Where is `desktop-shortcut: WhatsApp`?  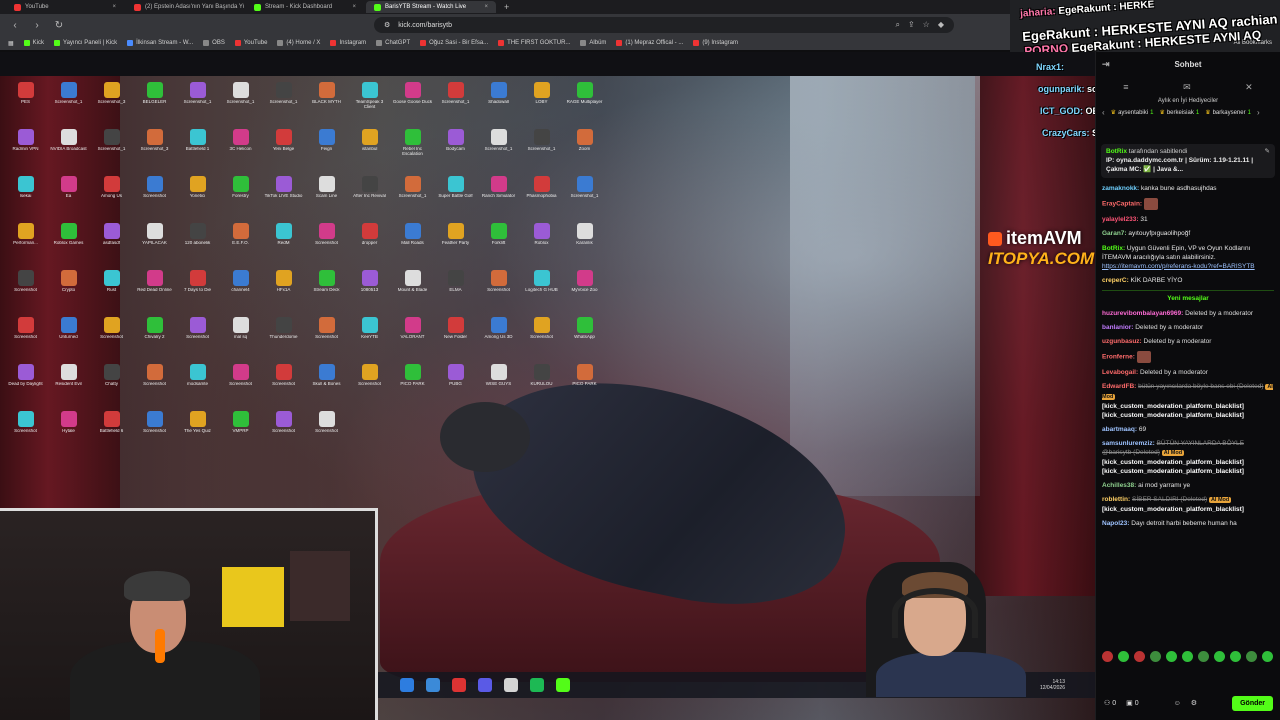
desktop-shortcut: WhatsApp is located at coordinates (584, 340).